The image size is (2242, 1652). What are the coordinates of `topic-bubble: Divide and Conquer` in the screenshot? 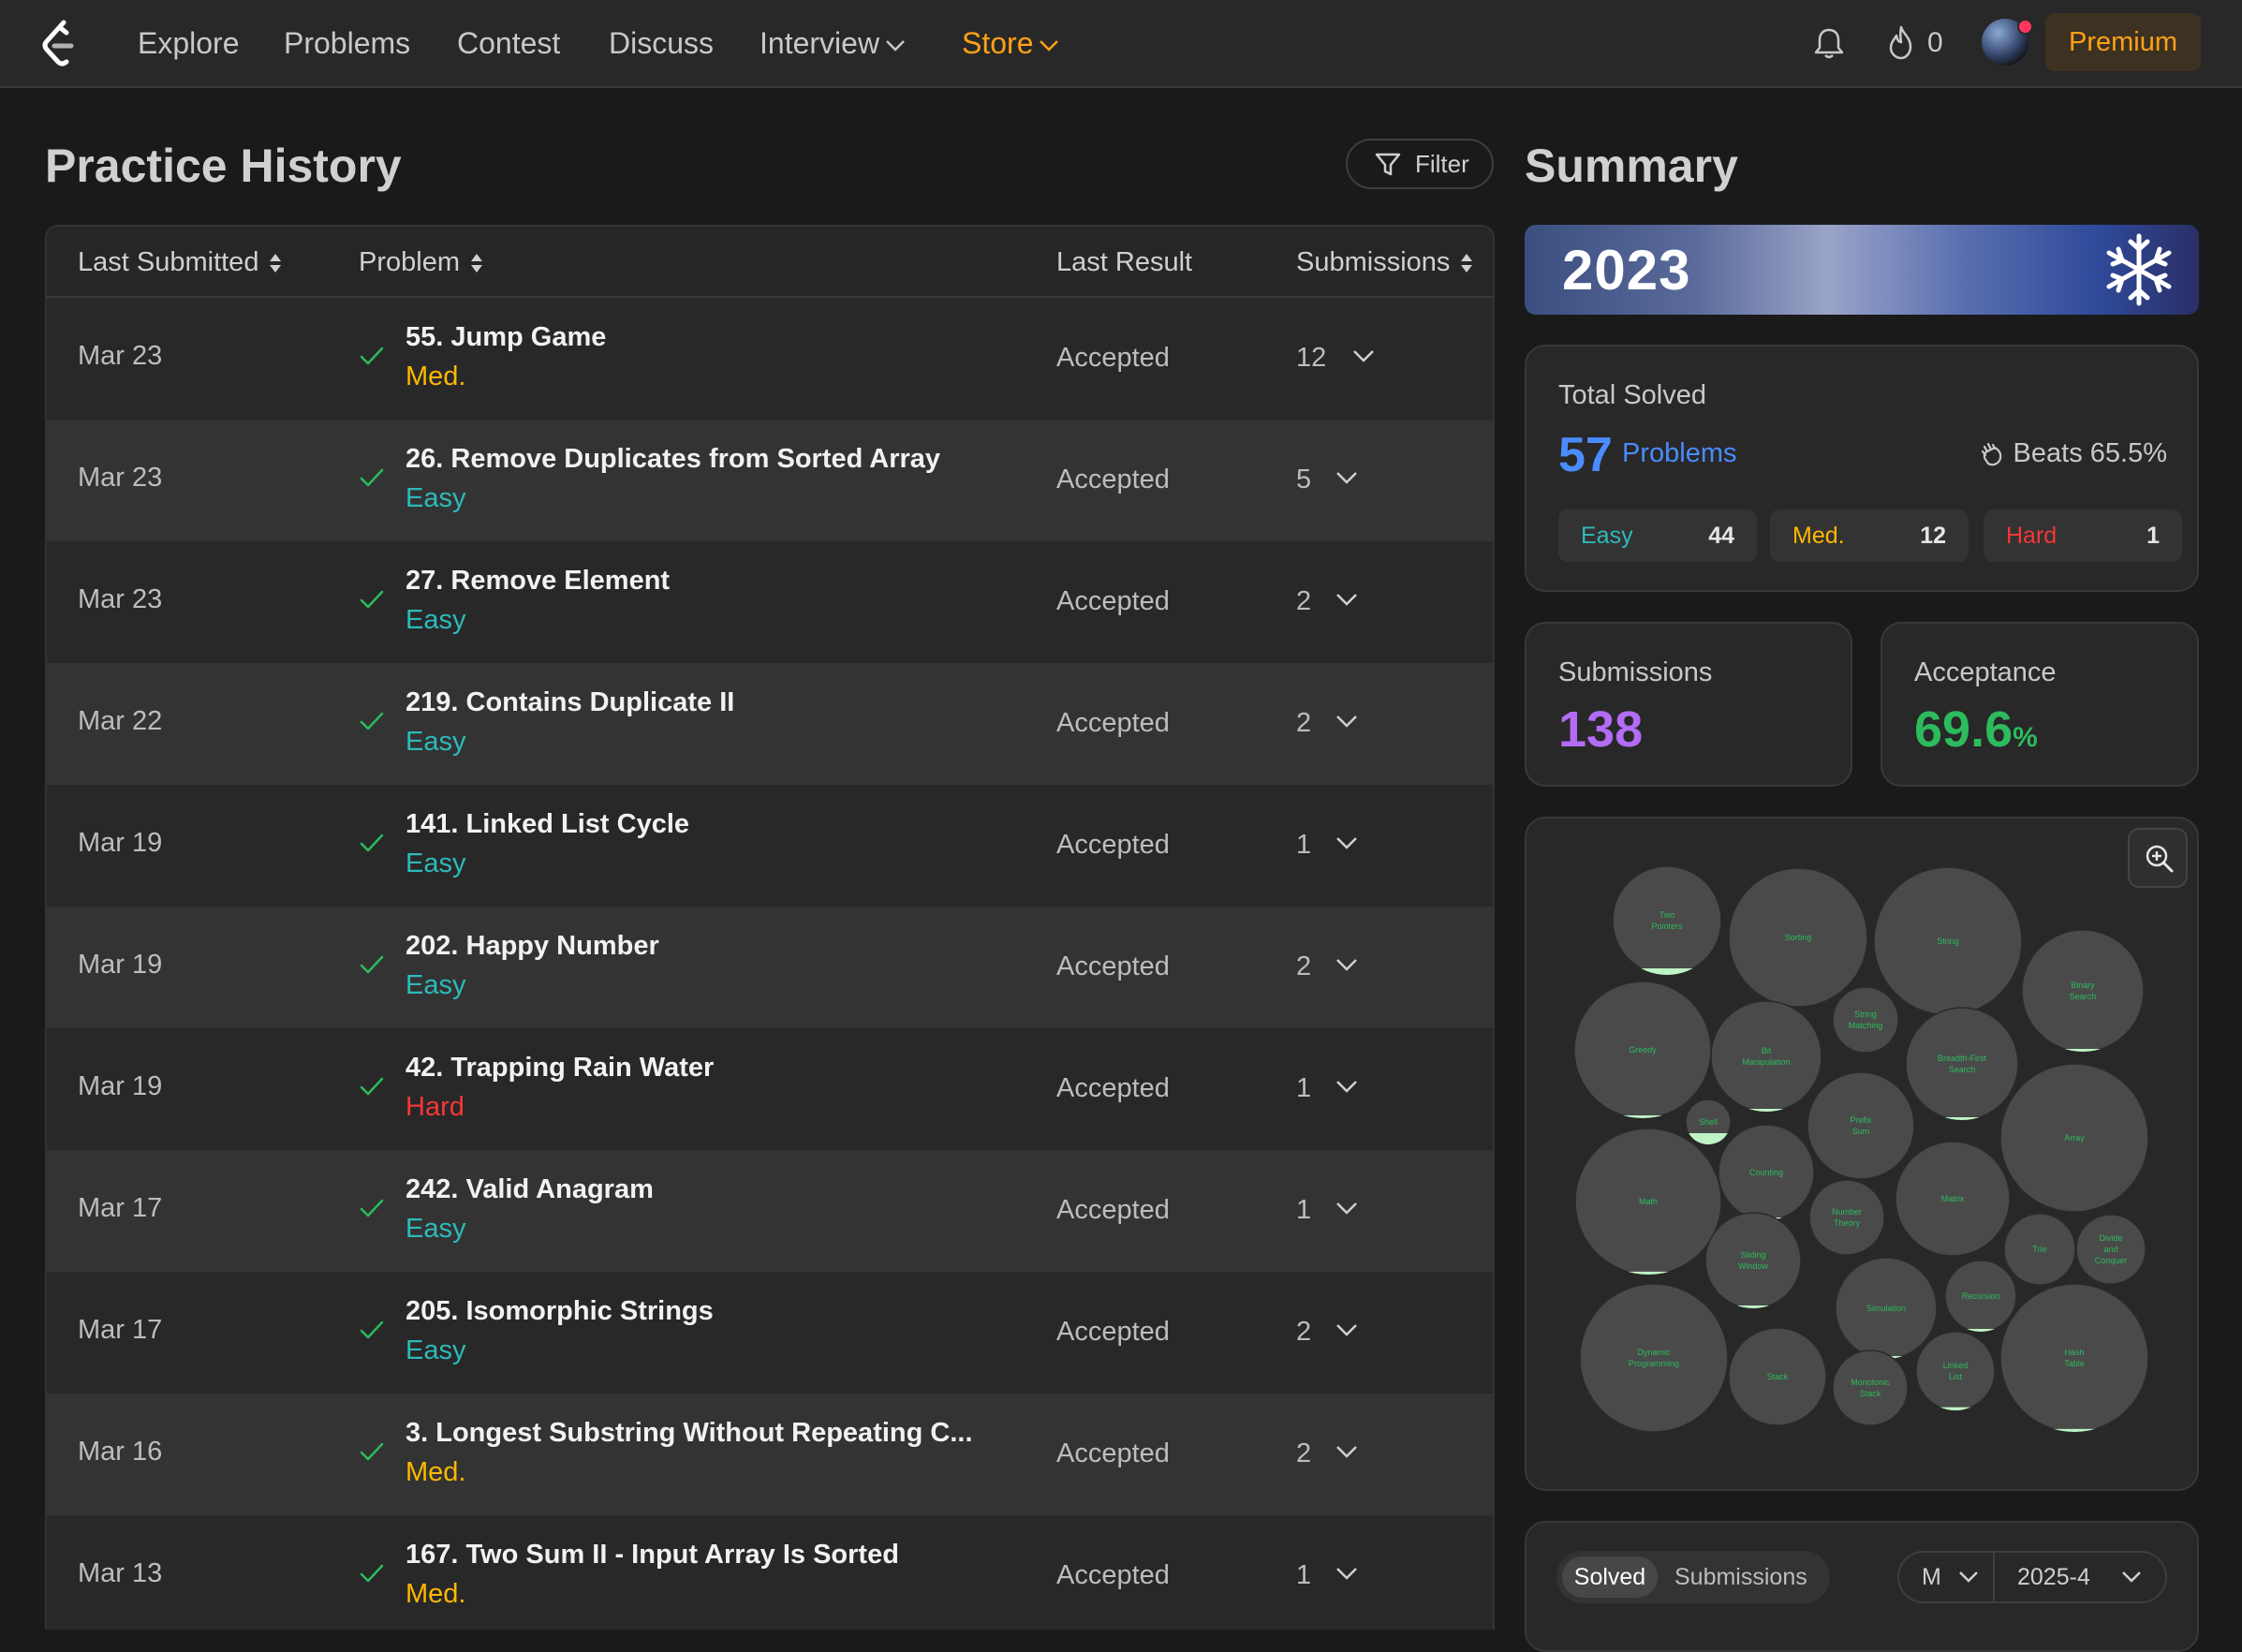 It's located at (2110, 1250).